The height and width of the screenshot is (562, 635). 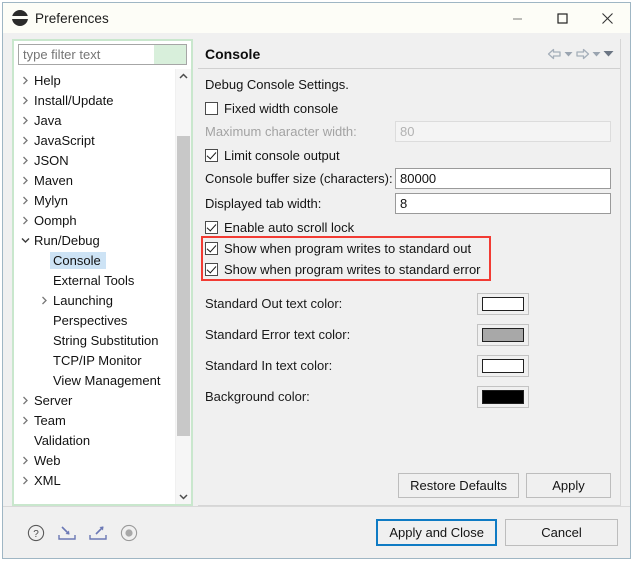 I want to click on scroll-up-icon, so click(x=183, y=76).